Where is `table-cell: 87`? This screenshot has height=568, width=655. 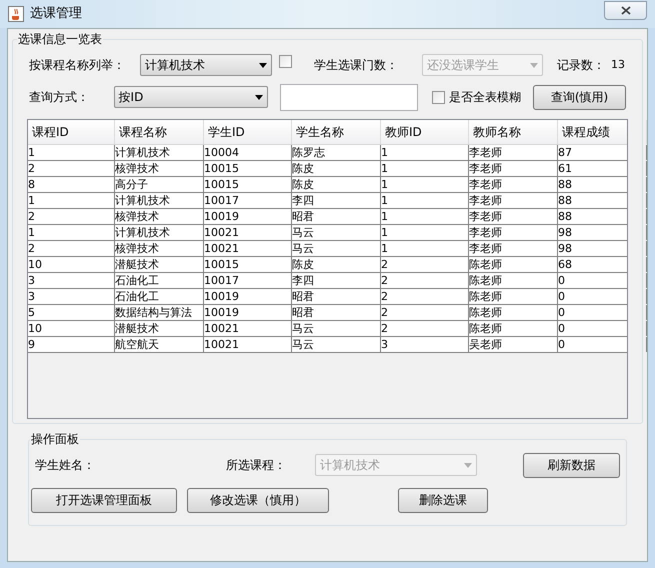 table-cell: 87 is located at coordinates (602, 152).